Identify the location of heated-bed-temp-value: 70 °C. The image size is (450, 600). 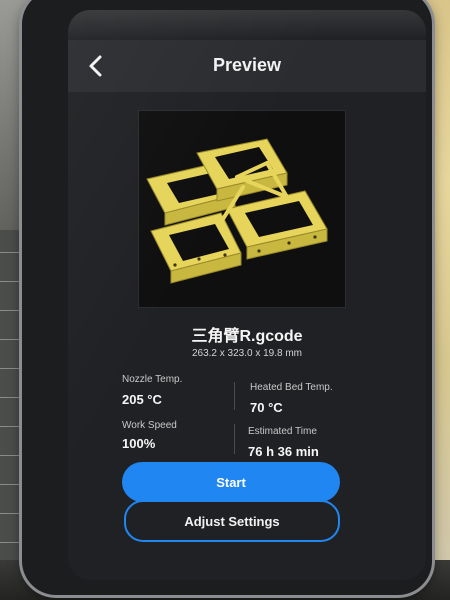
(266, 407).